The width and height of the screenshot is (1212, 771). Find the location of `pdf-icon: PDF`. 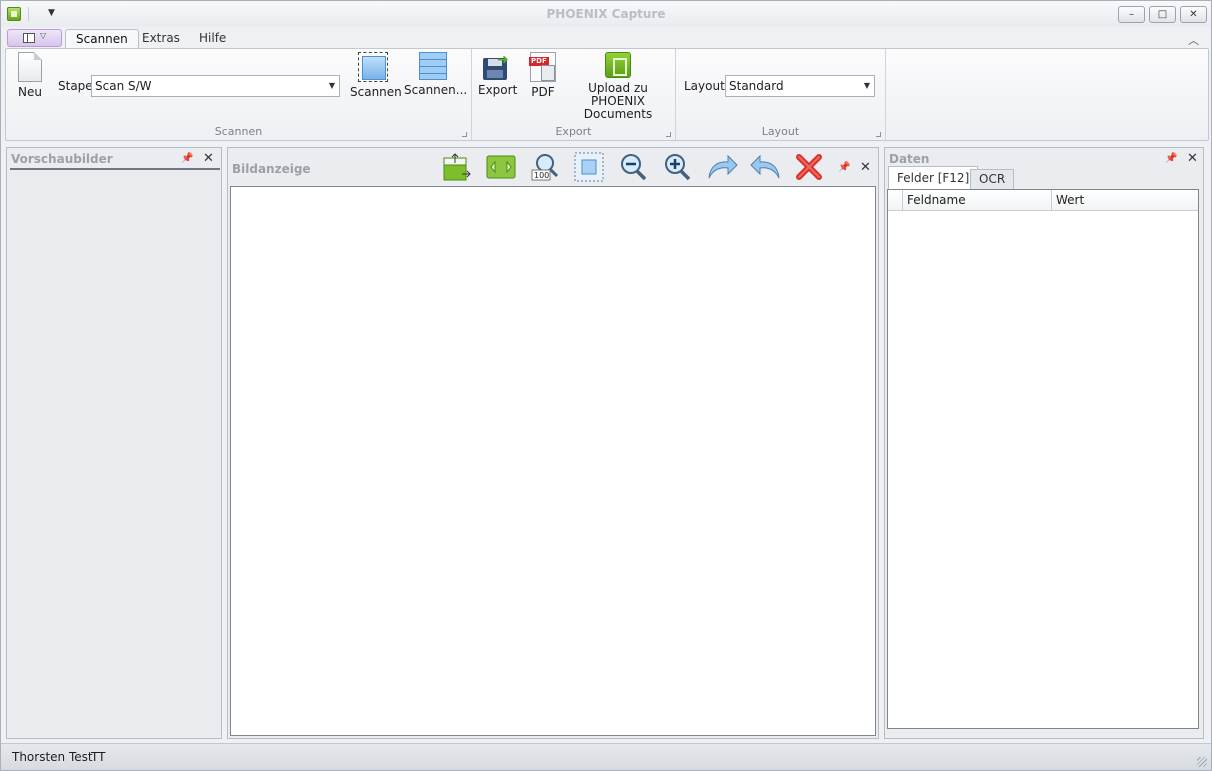

pdf-icon: PDF is located at coordinates (542, 67).